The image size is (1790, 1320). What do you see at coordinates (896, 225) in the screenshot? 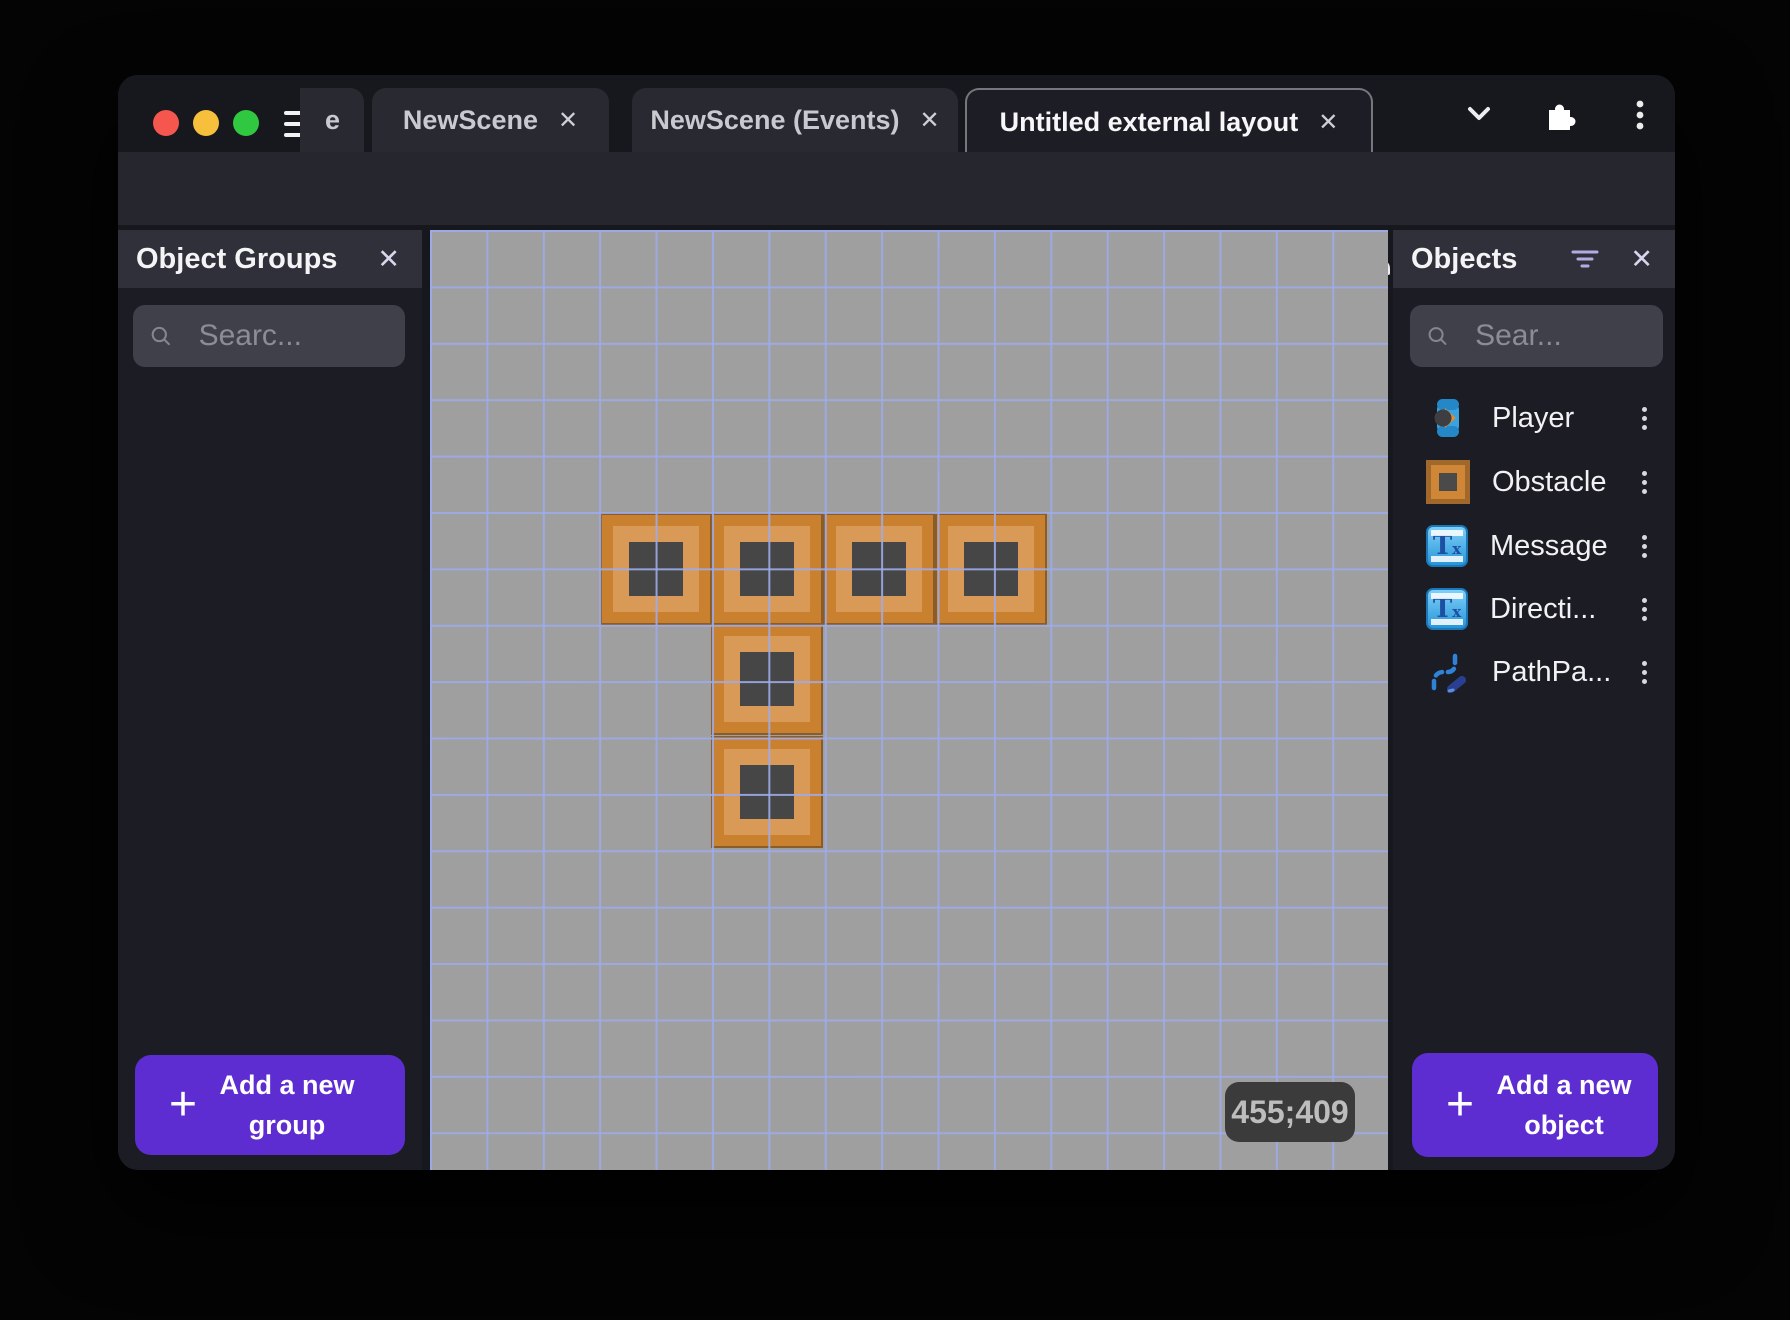
I see `main-toolbar: Preview Publish` at bounding box center [896, 225].